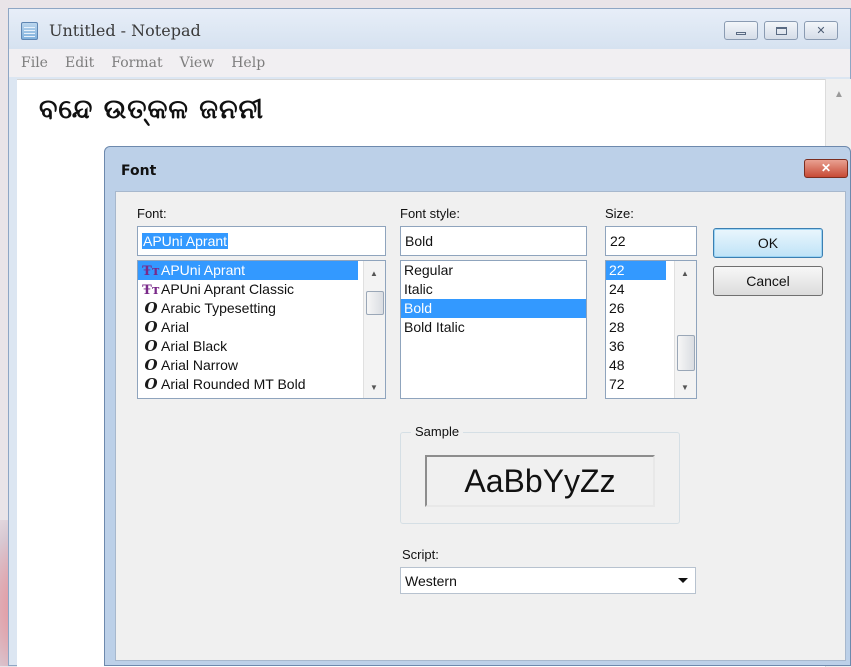  Describe the element at coordinates (540, 481) in the screenshot. I see `sample-preview: AaBbYyZz` at that location.